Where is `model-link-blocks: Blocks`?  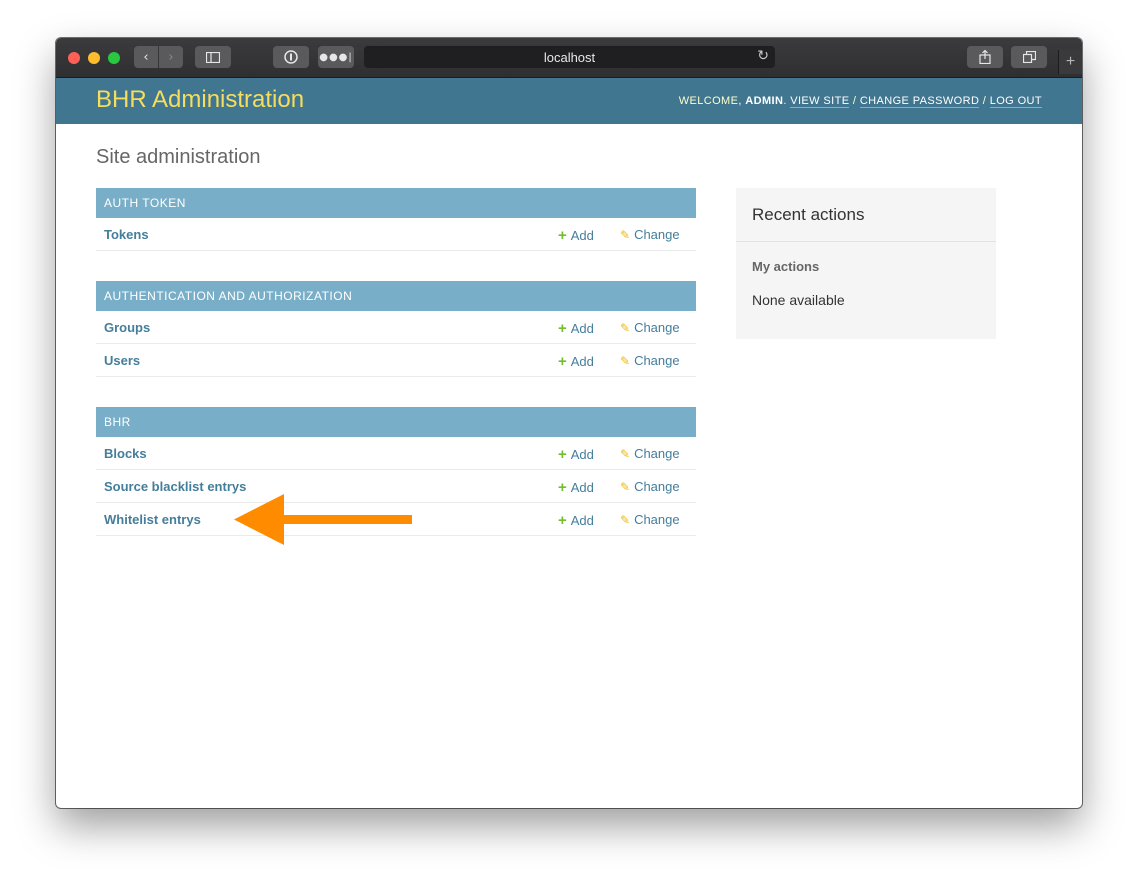 model-link-blocks: Blocks is located at coordinates (125, 453).